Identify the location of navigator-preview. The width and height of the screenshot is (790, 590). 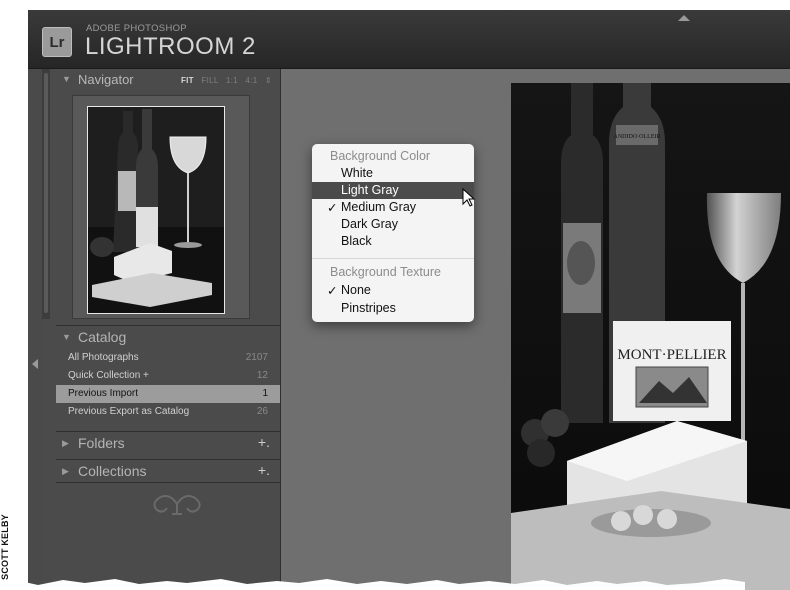
(161, 207).